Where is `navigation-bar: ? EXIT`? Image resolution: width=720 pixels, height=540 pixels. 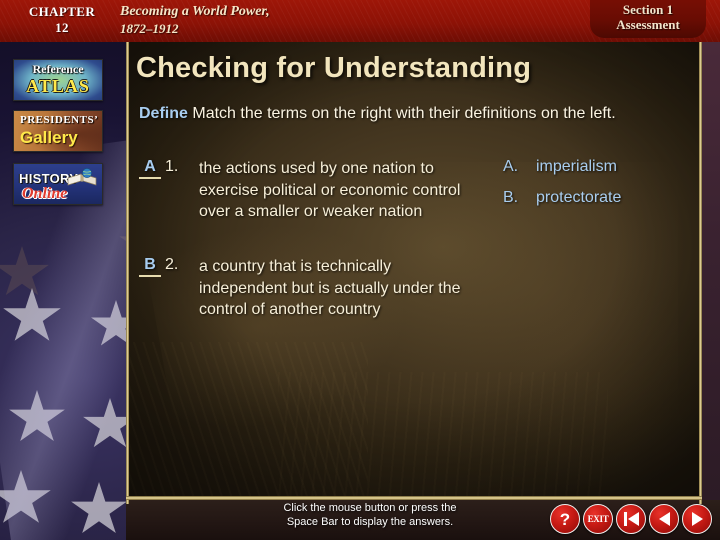 navigation-bar: ? EXIT is located at coordinates (631, 519).